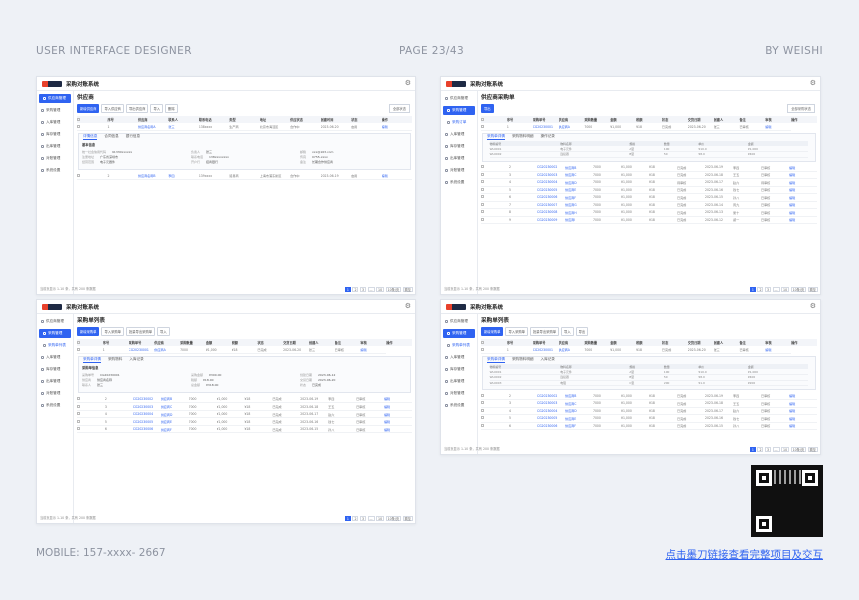 The width and height of the screenshot is (859, 600). I want to click on toolbar-button: 批量导出采购单, so click(544, 331).